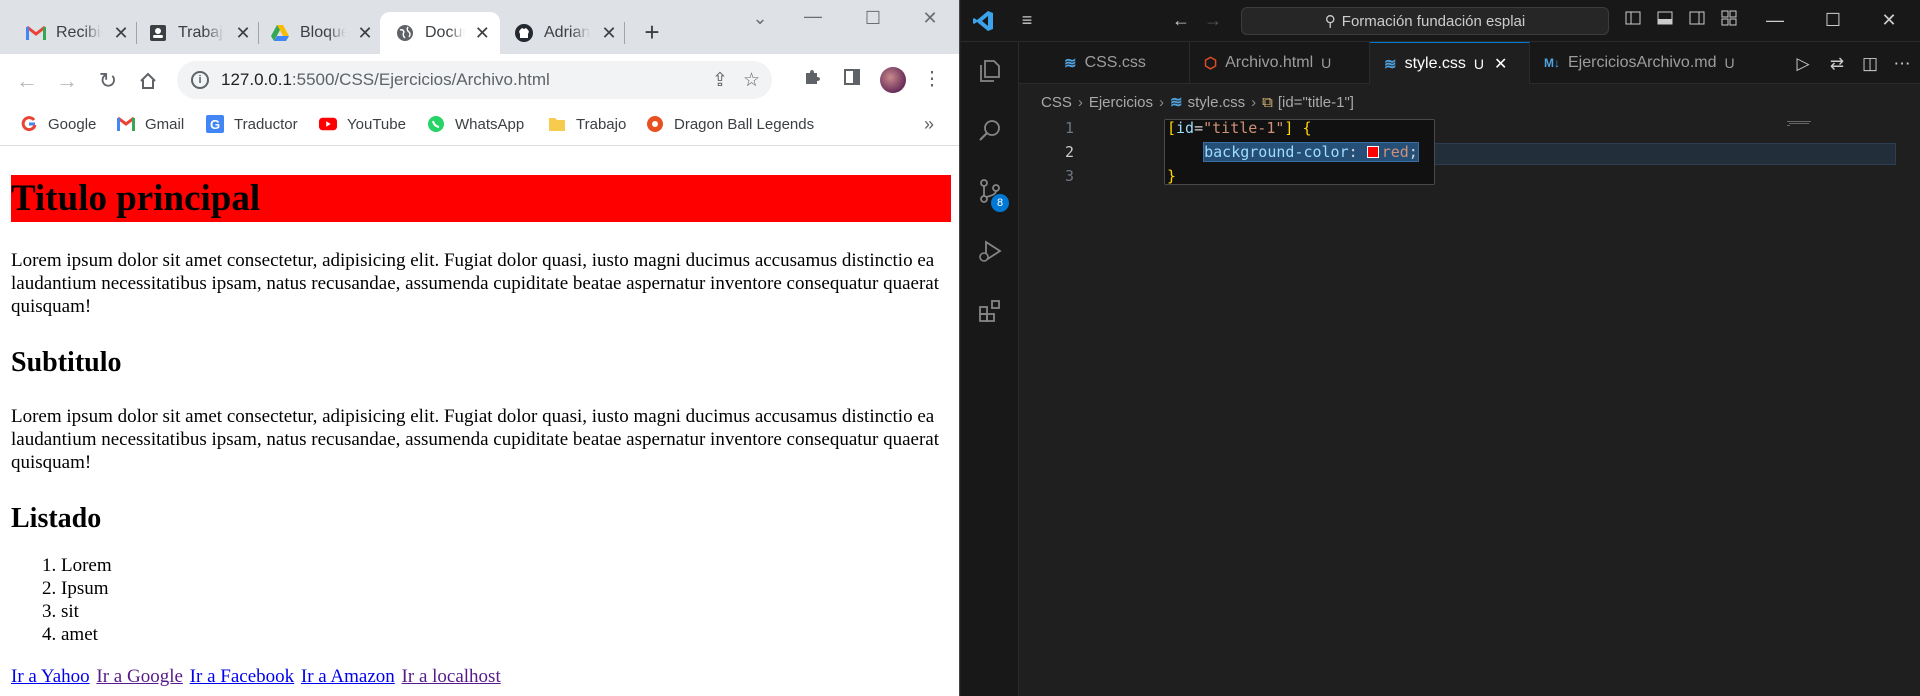 The image size is (1920, 696). What do you see at coordinates (1056, 102) in the screenshot?
I see `breadcrumb-item: CSS` at bounding box center [1056, 102].